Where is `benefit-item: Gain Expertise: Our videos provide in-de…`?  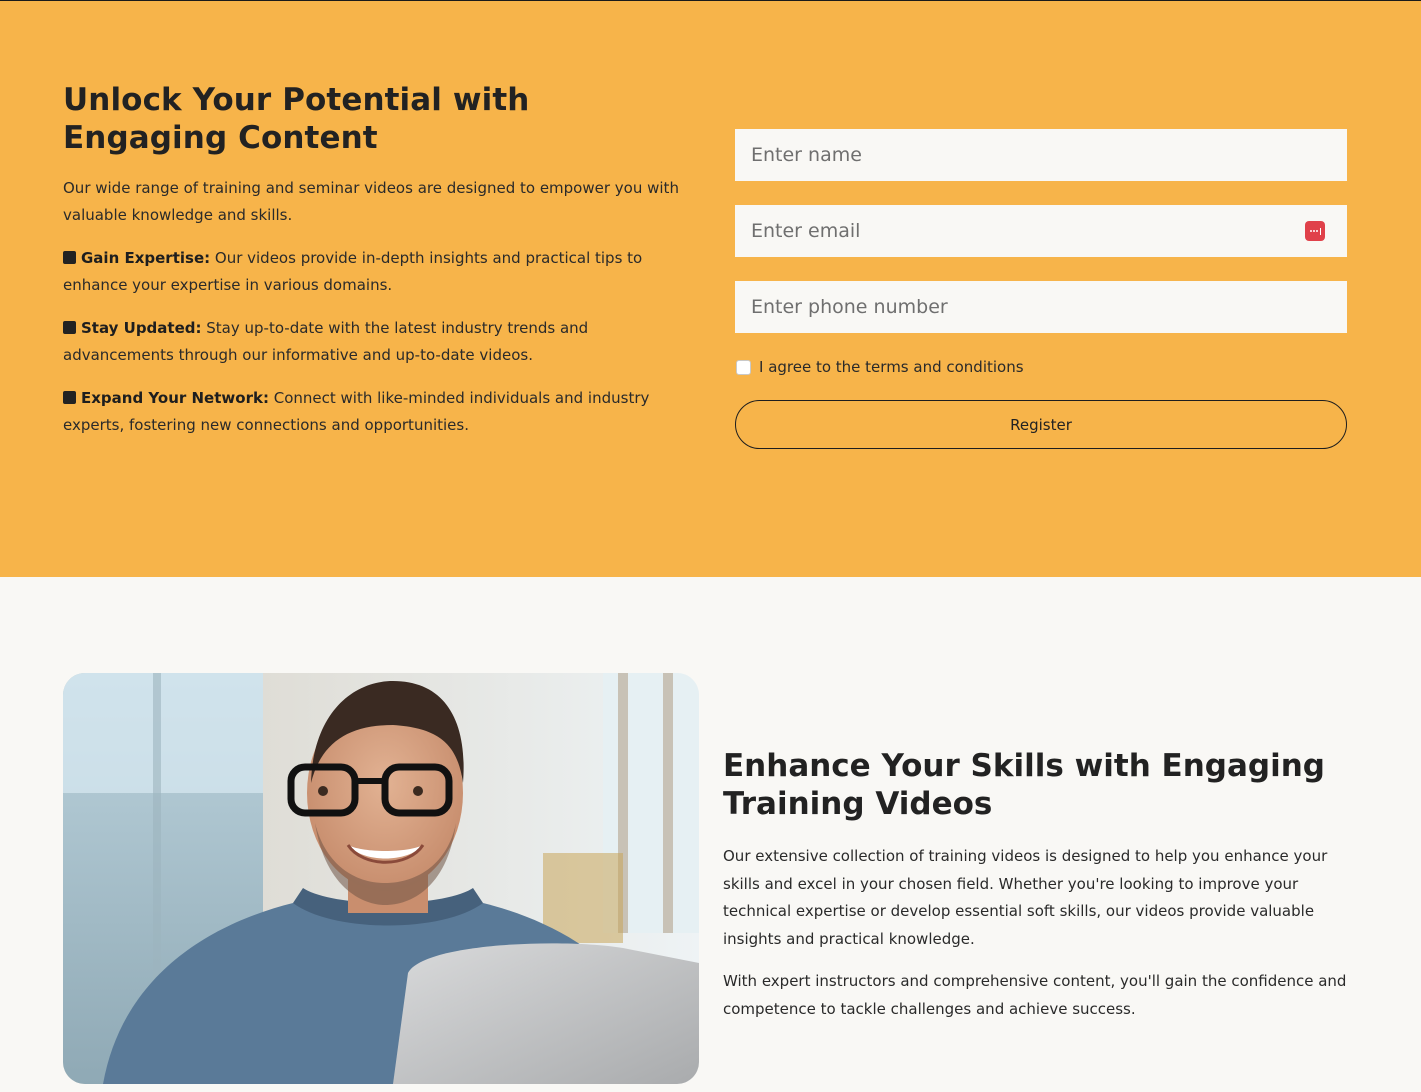 benefit-item: Gain Expertise: Our videos provide in-de… is located at coordinates (375, 272).